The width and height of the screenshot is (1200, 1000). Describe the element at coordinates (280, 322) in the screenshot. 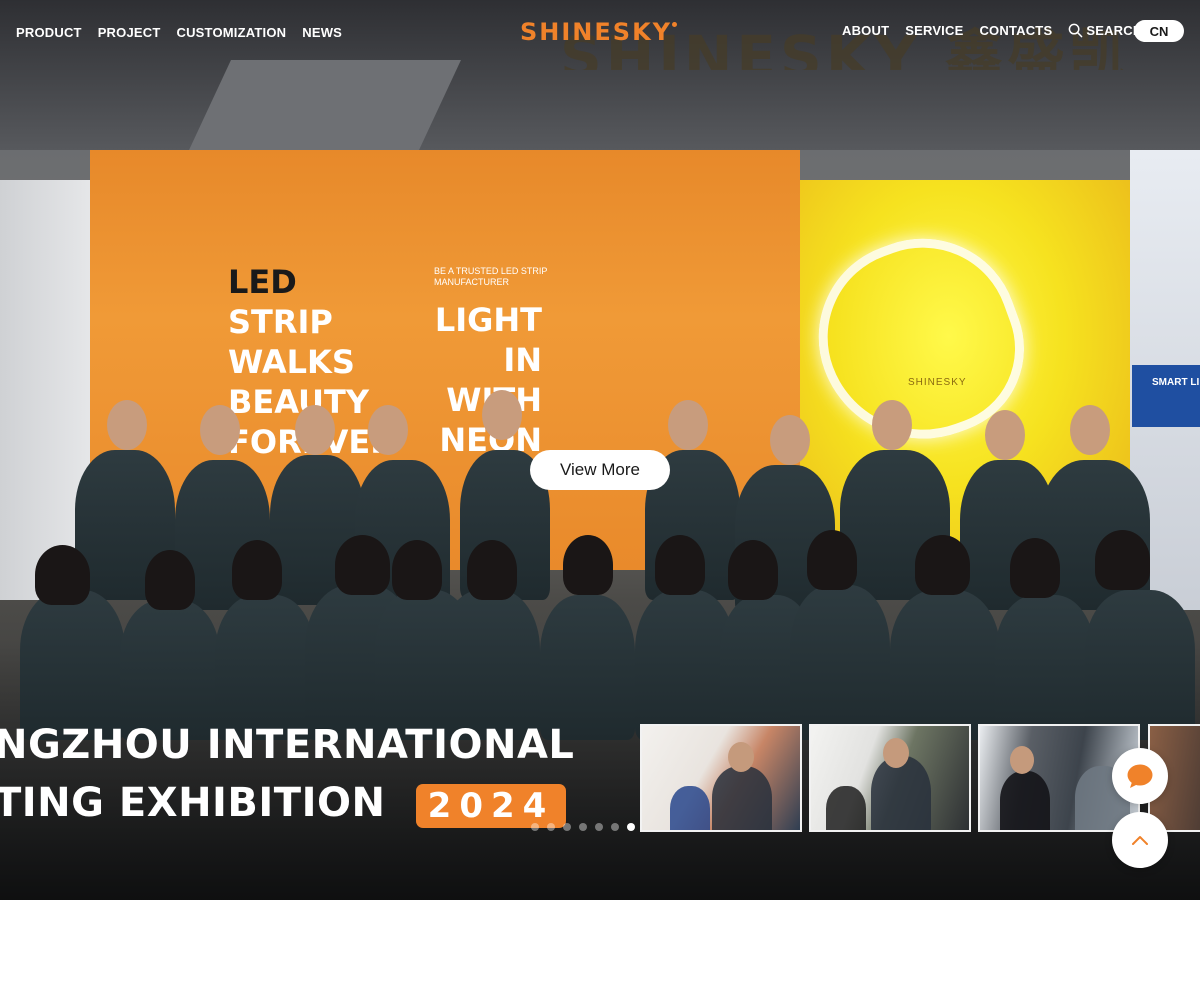

I see `slogan-line: STRIP` at that location.